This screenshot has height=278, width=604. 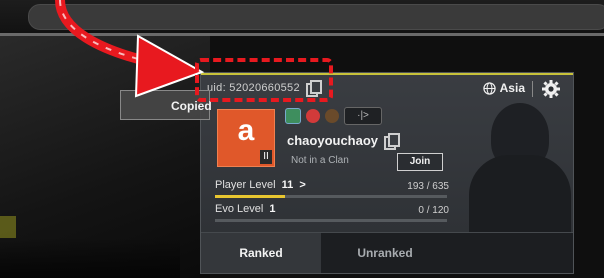 What do you see at coordinates (90, 258) in the screenshot?
I see `background-shadow` at bounding box center [90, 258].